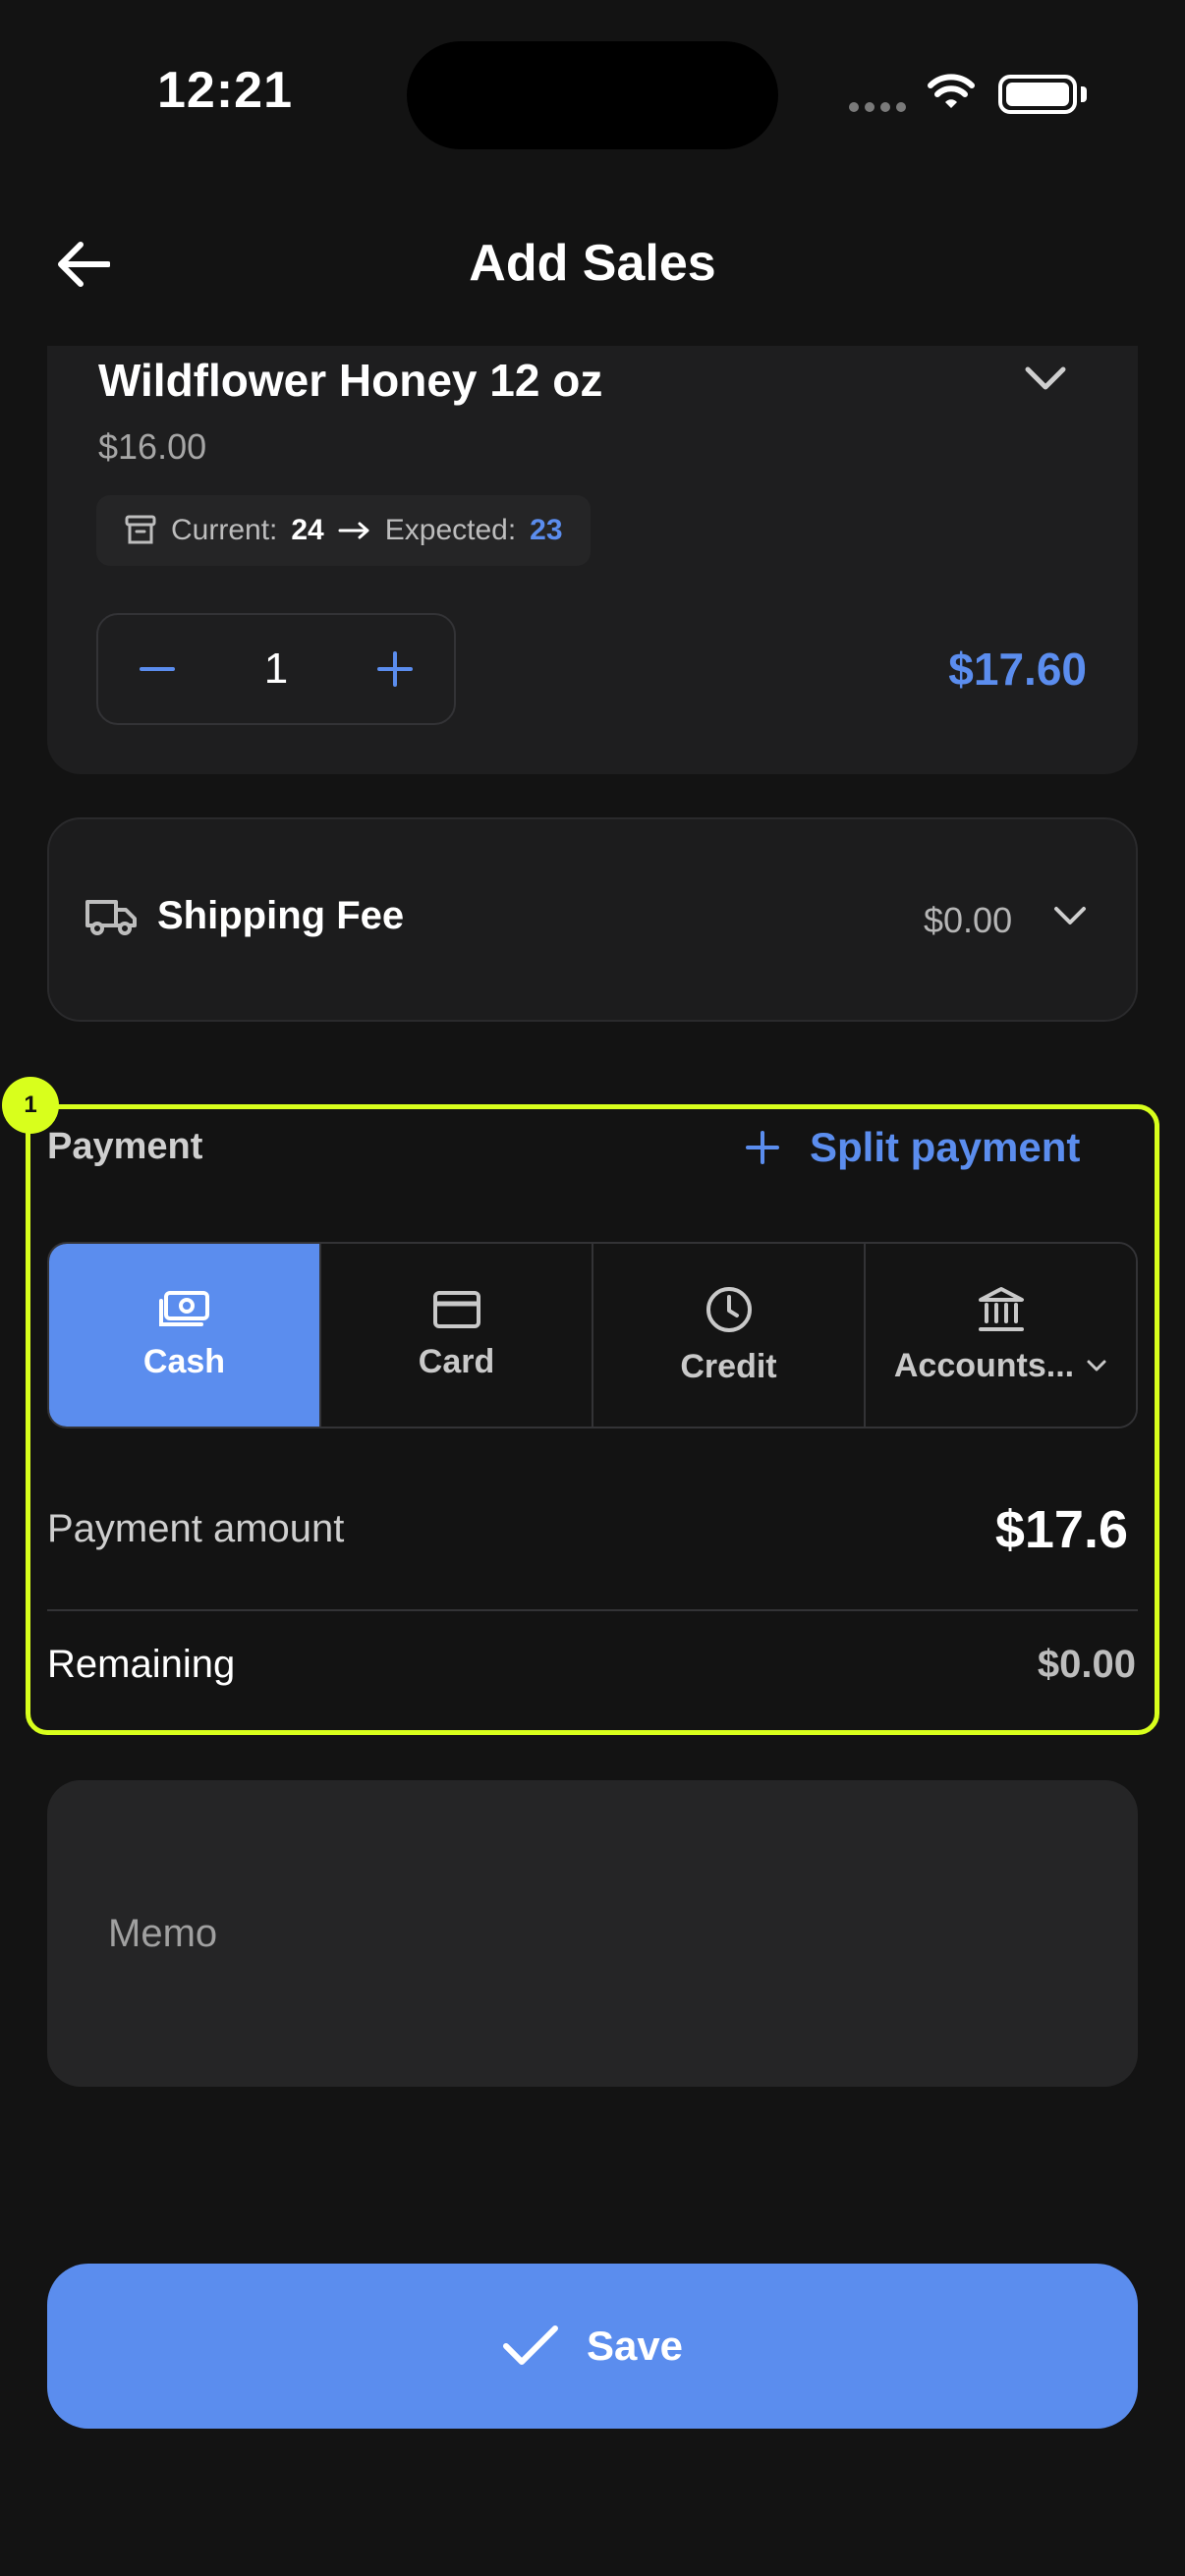 The height and width of the screenshot is (2576, 1185). I want to click on memo-input, so click(592, 1933).